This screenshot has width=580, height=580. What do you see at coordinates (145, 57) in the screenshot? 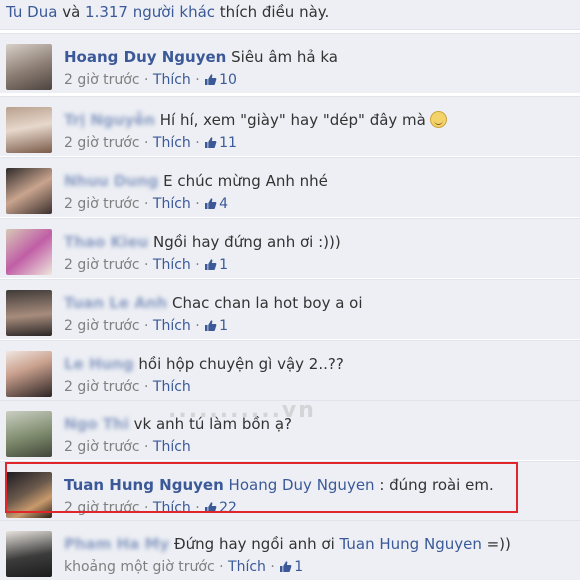
I see `comment-author: Hoang Duy Nguyen` at bounding box center [145, 57].